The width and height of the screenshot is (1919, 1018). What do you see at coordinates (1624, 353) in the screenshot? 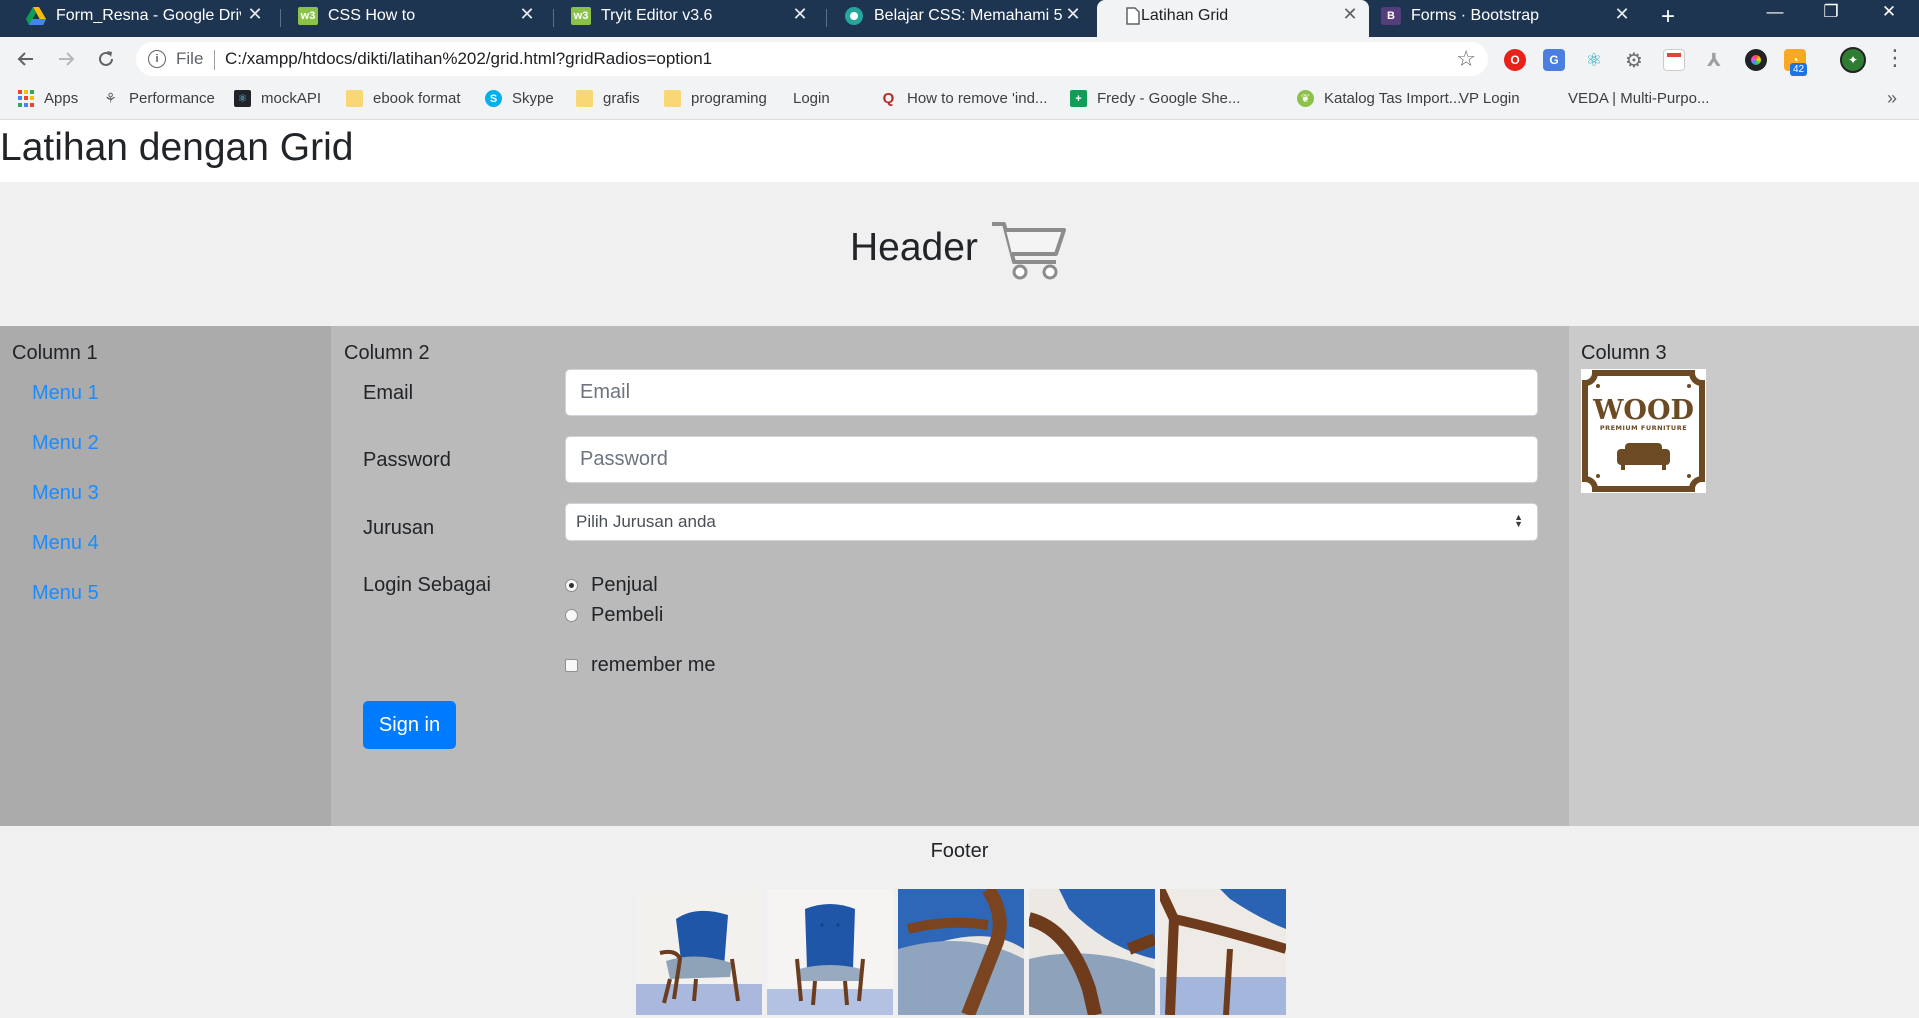
I see `column-3-title: Column 3` at bounding box center [1624, 353].